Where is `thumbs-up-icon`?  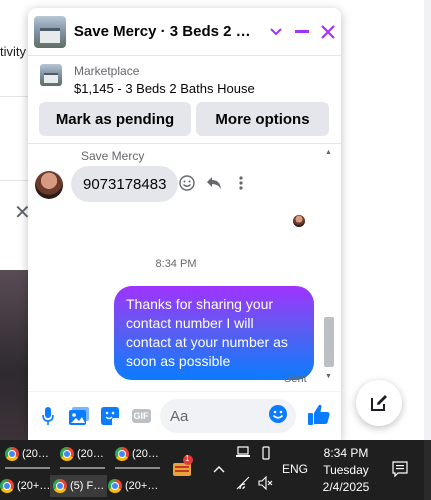 thumbs-up-icon is located at coordinates (320, 416).